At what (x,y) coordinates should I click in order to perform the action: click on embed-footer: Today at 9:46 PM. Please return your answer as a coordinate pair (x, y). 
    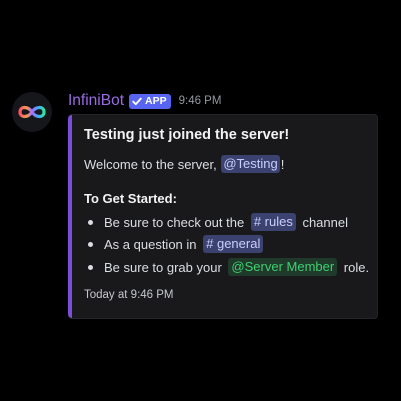
    Looking at the image, I should click on (129, 295).